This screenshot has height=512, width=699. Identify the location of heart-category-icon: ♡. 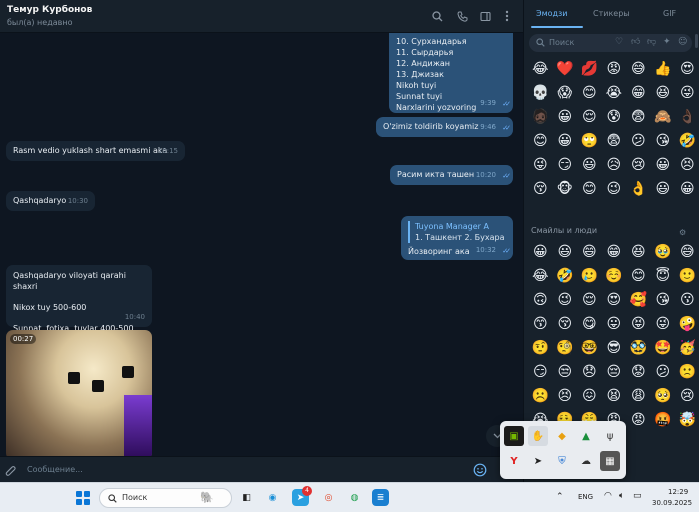
(619, 42).